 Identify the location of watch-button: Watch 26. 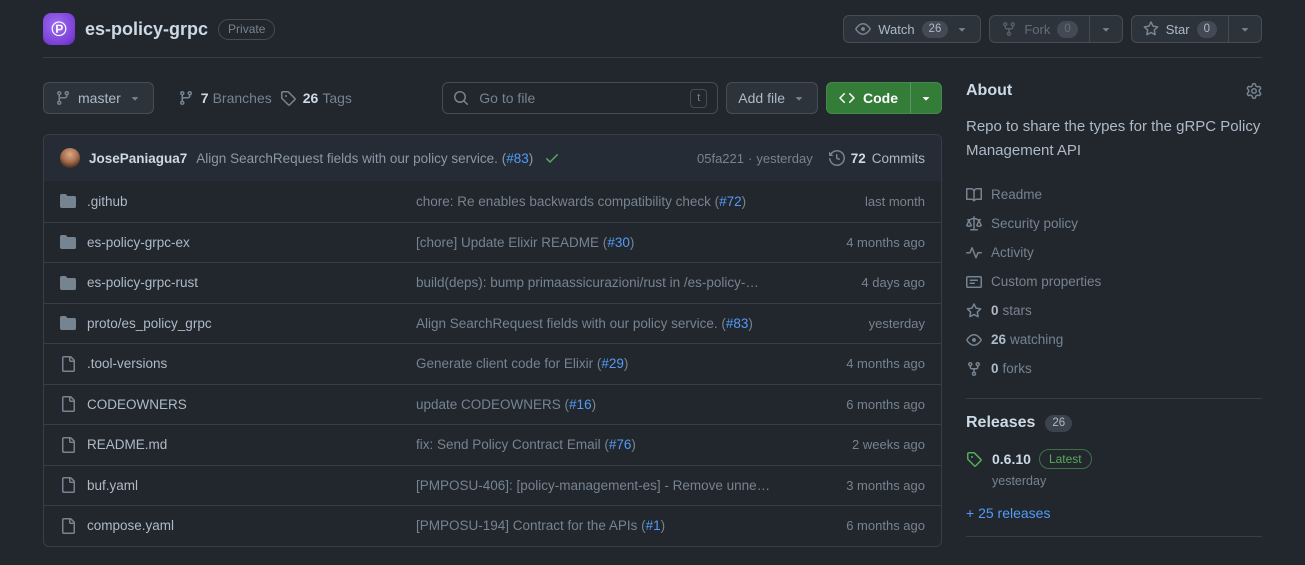
(912, 29).